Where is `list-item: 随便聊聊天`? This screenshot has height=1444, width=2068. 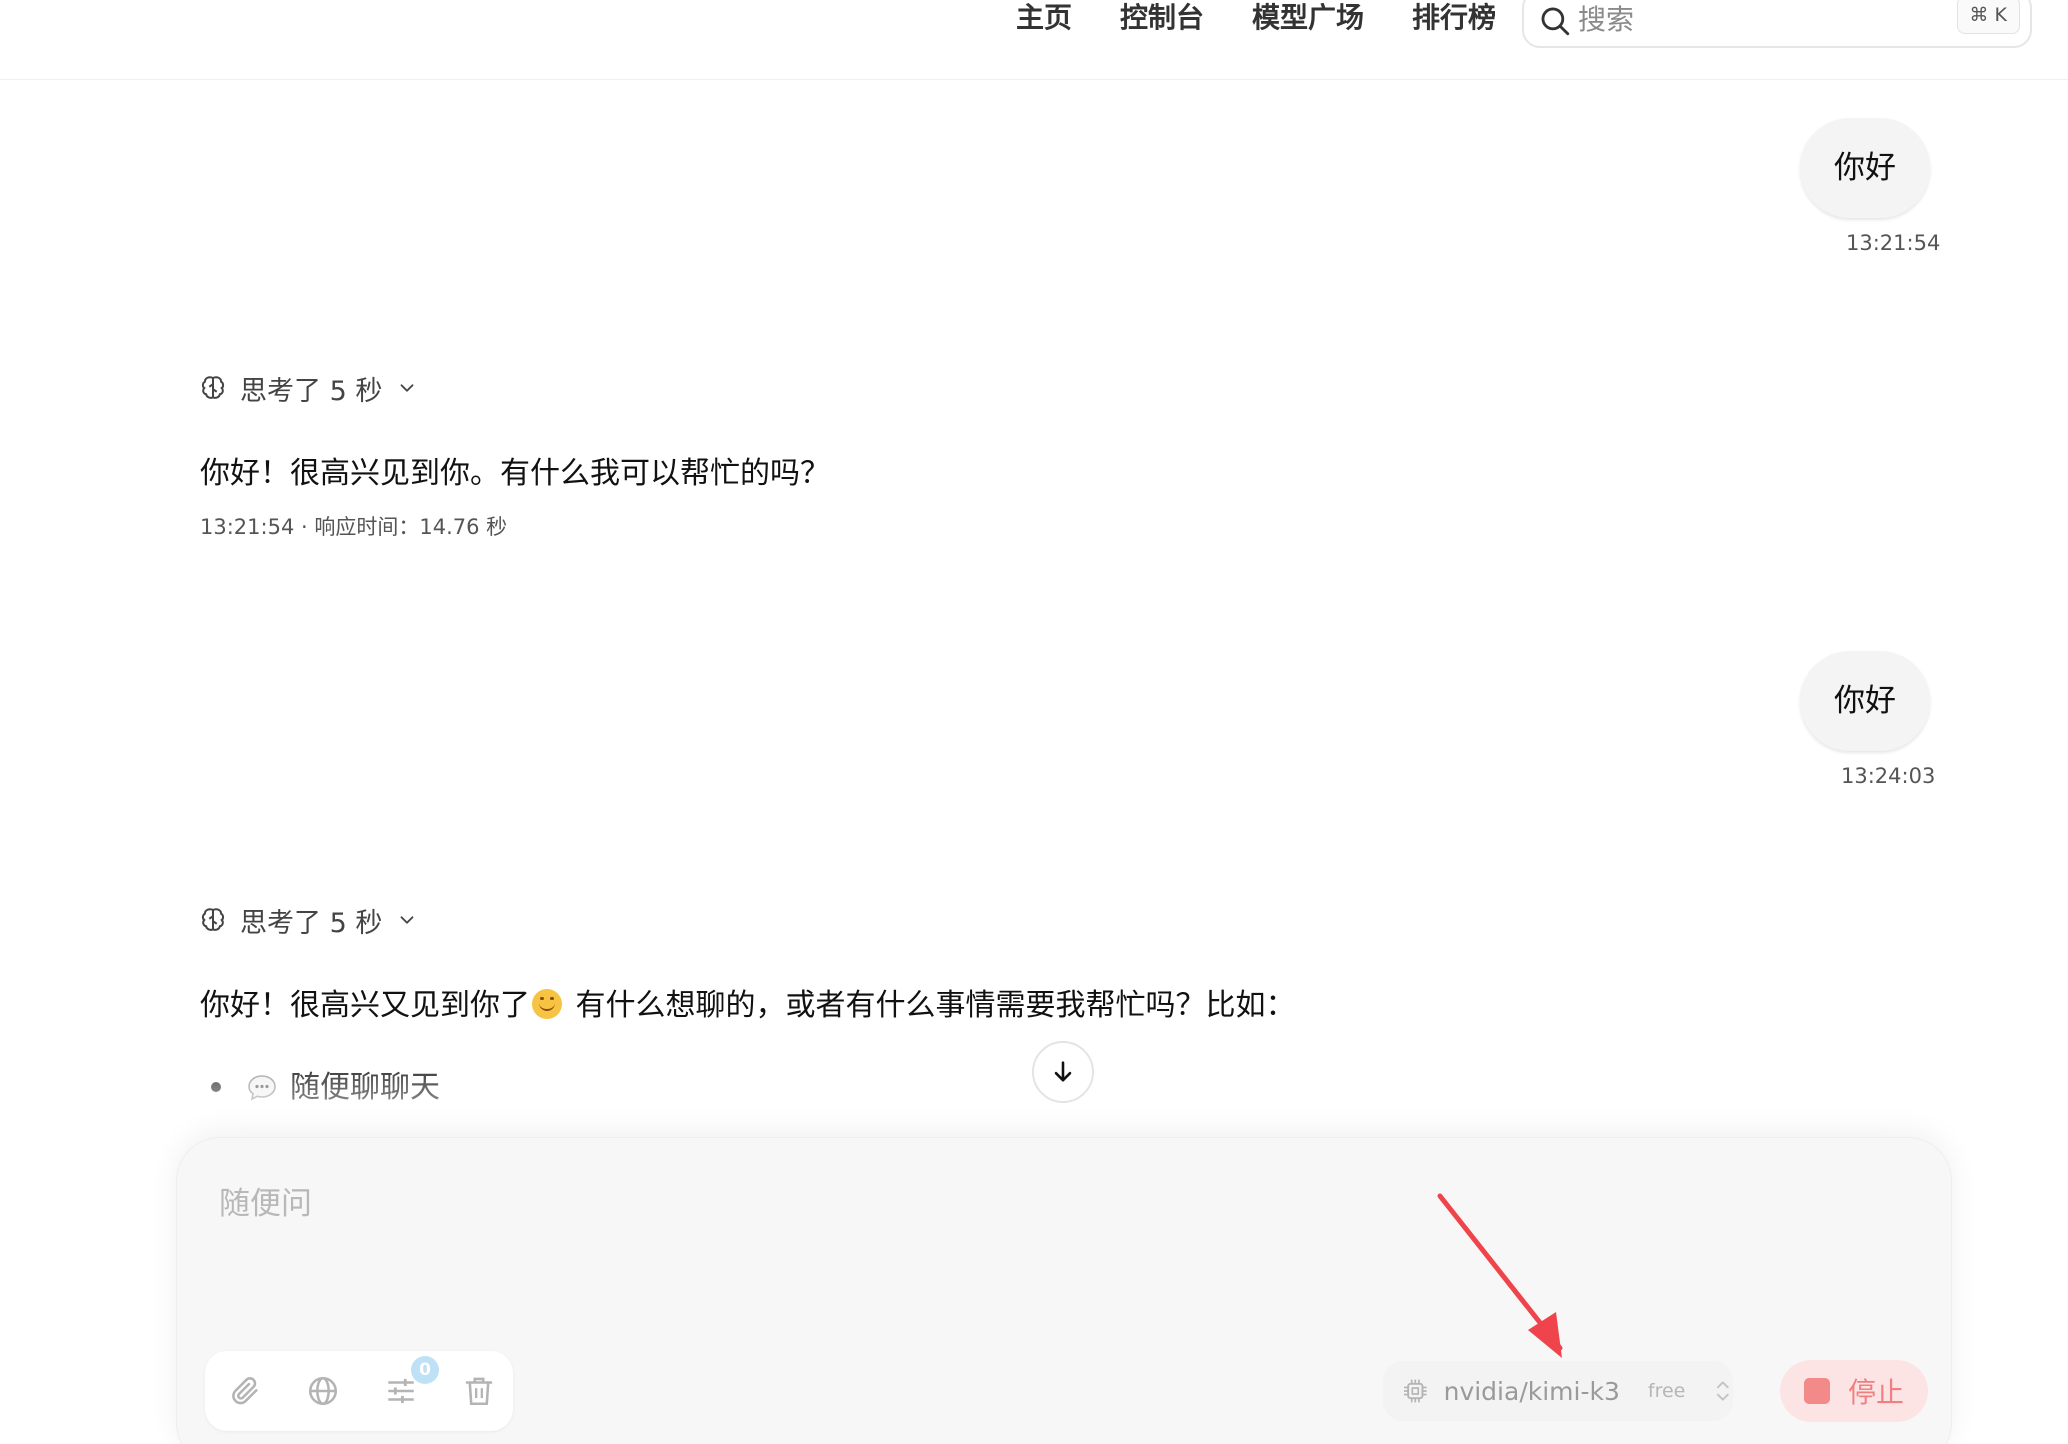
list-item: 随便聊聊天 is located at coordinates (343, 1088).